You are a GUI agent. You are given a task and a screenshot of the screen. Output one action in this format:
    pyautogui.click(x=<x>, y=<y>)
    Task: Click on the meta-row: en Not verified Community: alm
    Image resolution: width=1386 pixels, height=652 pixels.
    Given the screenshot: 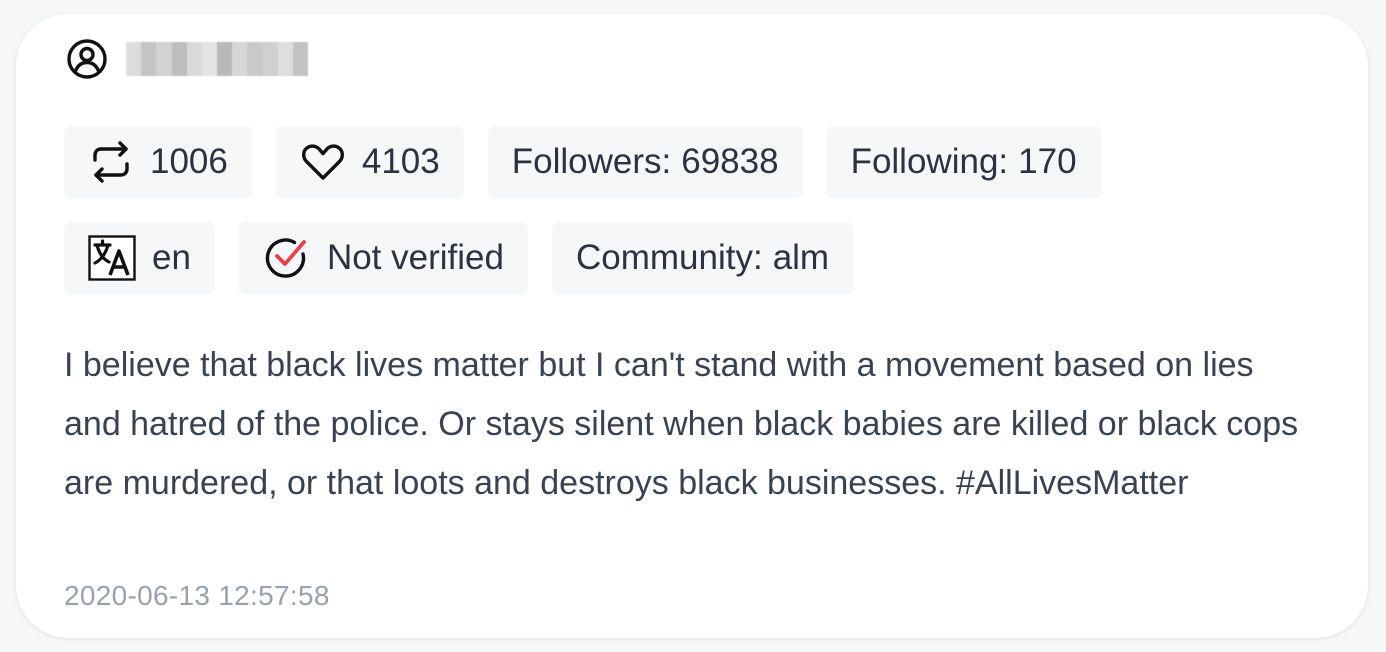 What is the action you would take?
    pyautogui.click(x=459, y=258)
    